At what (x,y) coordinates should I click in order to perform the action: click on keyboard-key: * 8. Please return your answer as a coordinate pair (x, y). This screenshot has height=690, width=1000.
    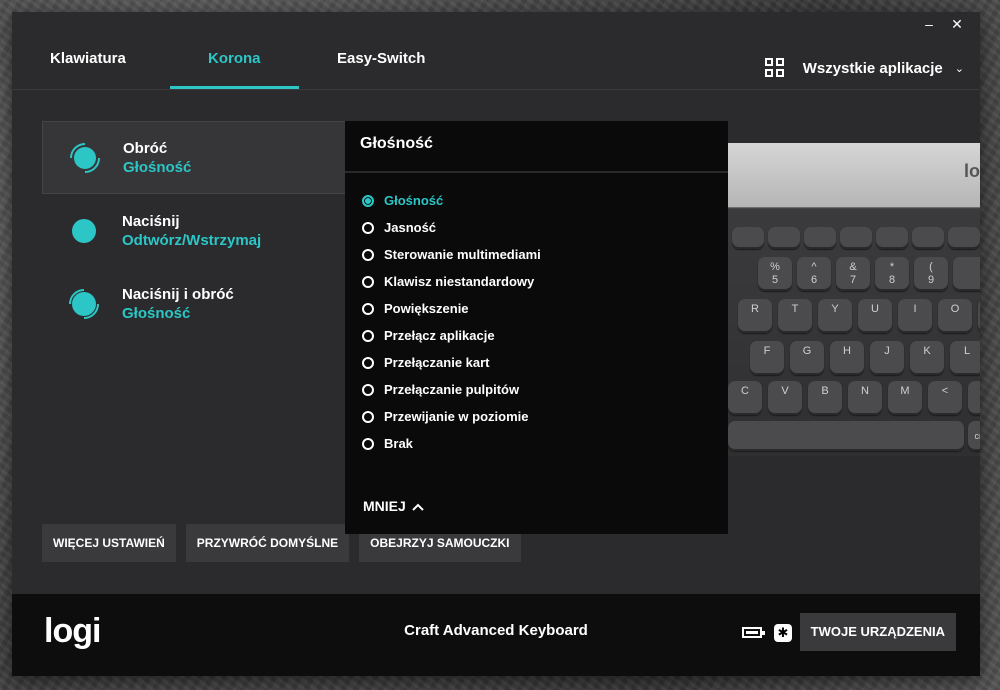
    Looking at the image, I should click on (892, 274).